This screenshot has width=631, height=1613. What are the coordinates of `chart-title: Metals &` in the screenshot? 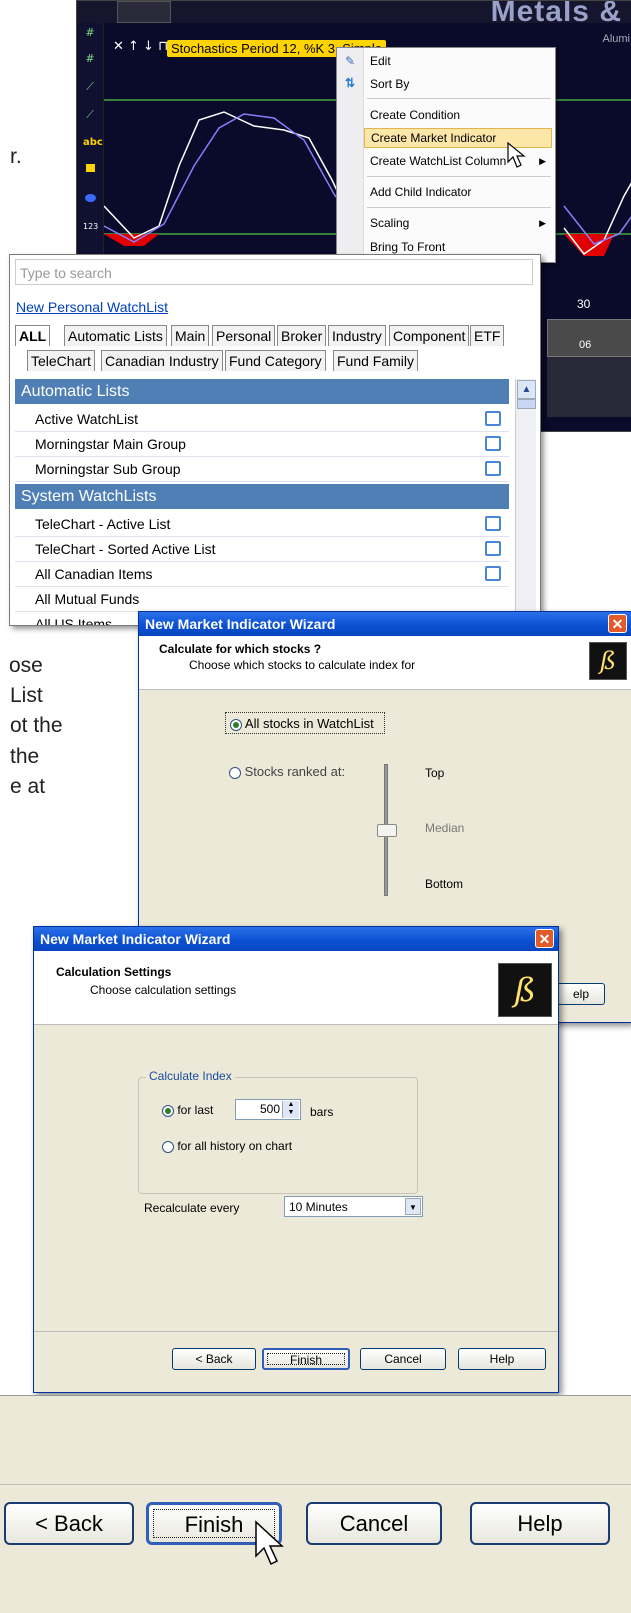 It's located at (556, 14).